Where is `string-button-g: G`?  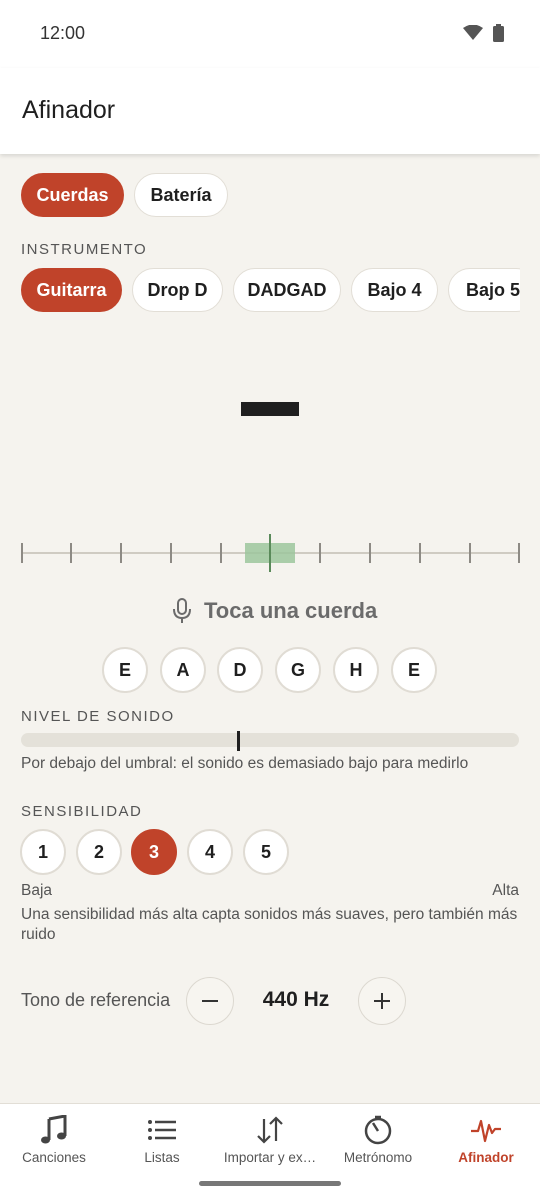
string-button-g: G is located at coordinates (298, 670).